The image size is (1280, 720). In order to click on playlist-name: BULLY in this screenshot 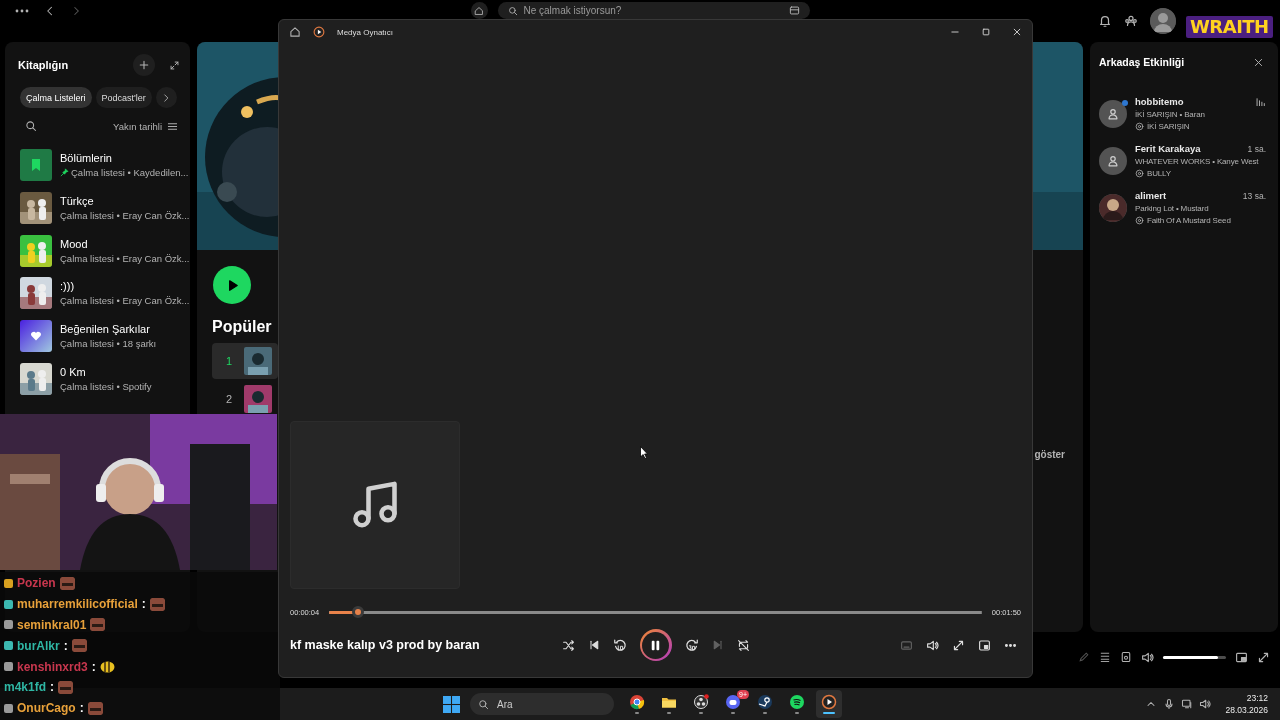, I will do `click(1159, 173)`.